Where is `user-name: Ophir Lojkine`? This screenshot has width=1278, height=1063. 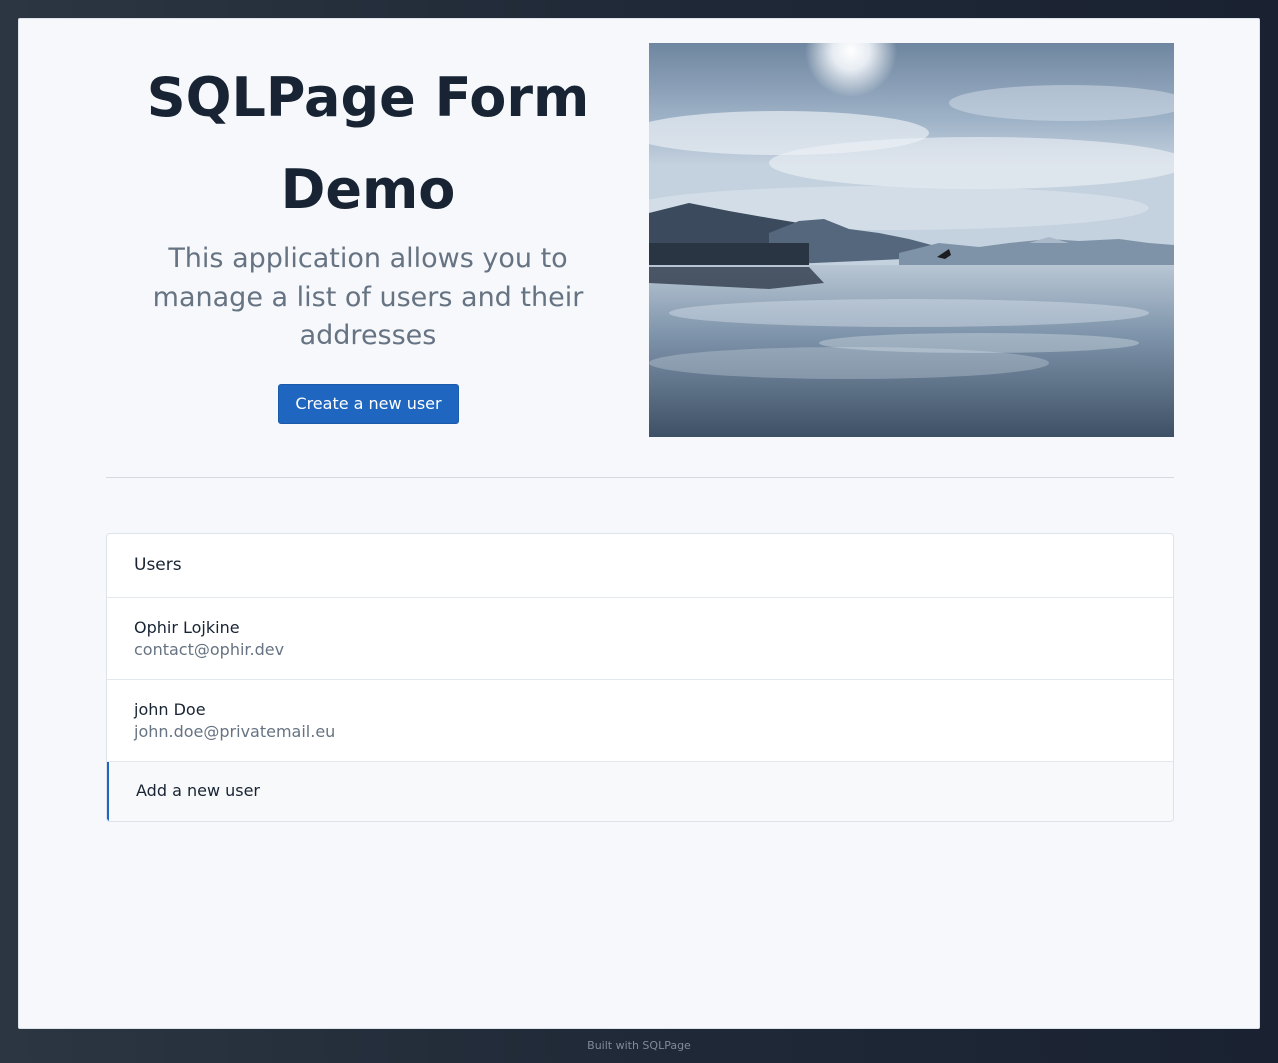
user-name: Ophir Lojkine is located at coordinates (187, 627).